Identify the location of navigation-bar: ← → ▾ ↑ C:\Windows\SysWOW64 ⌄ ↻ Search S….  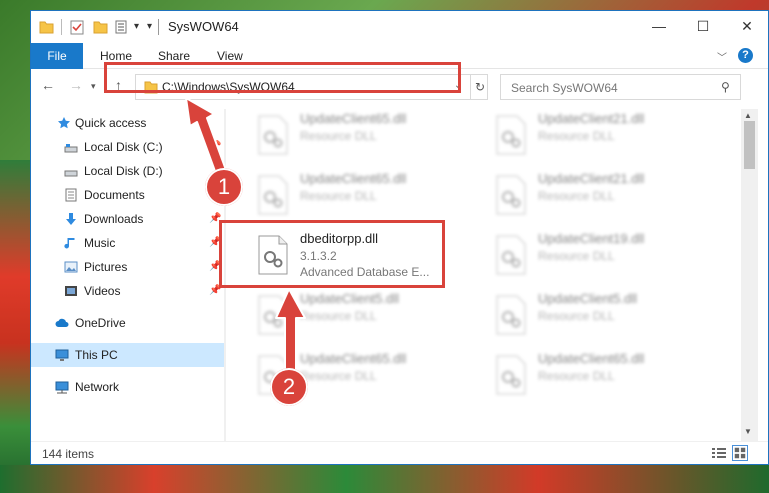
(399, 87).